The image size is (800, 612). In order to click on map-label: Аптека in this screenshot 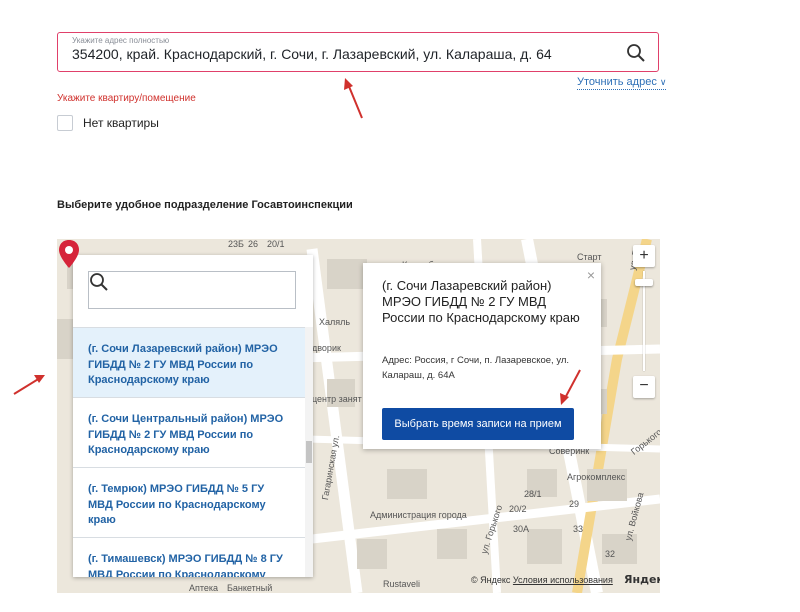, I will do `click(204, 588)`.